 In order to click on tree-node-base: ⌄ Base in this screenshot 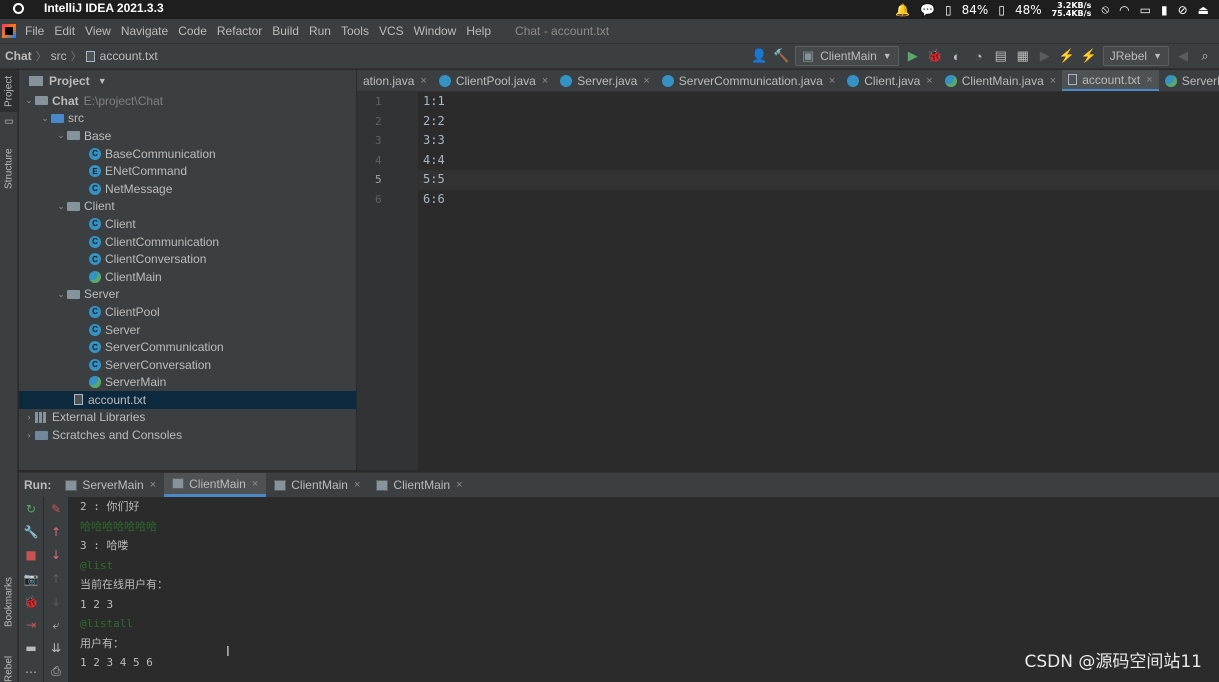, I will do `click(187, 136)`.